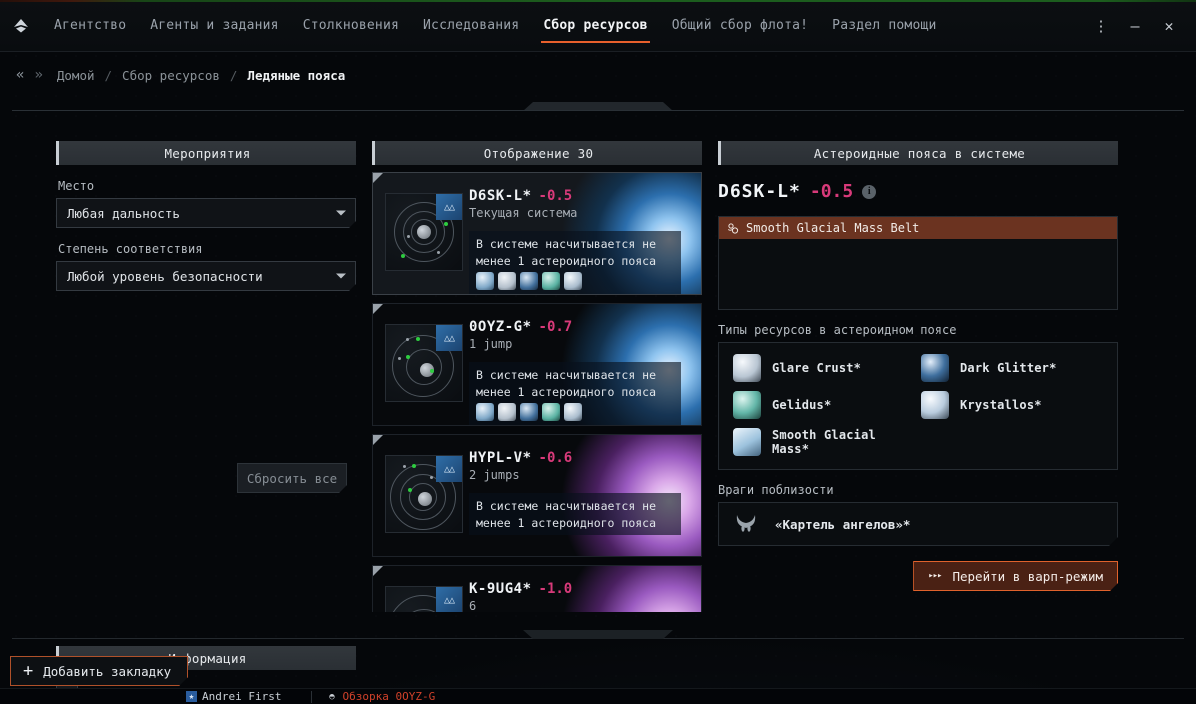  What do you see at coordinates (1008, 368) in the screenshot?
I see `ore-name: Dark Glitter*` at bounding box center [1008, 368].